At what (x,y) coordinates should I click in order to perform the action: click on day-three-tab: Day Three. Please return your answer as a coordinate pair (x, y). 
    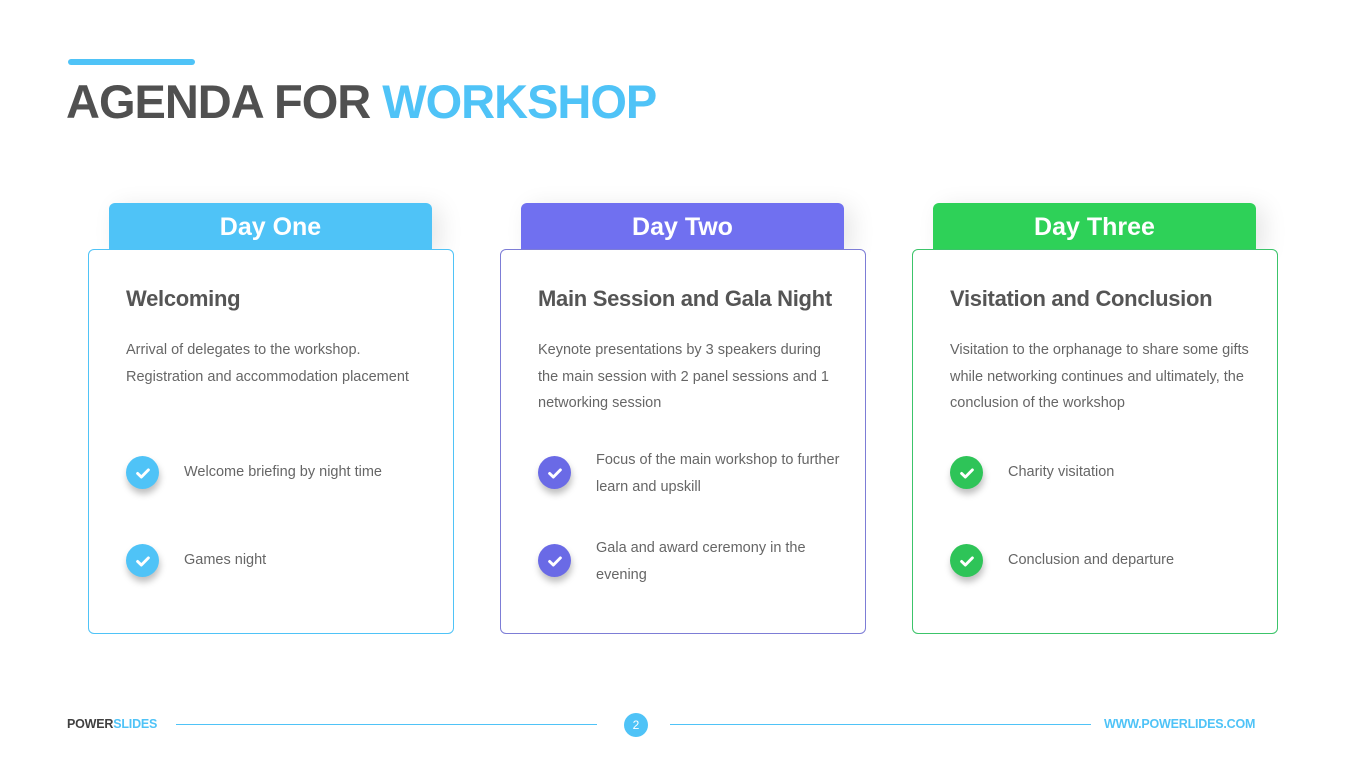
    Looking at the image, I should click on (1094, 227).